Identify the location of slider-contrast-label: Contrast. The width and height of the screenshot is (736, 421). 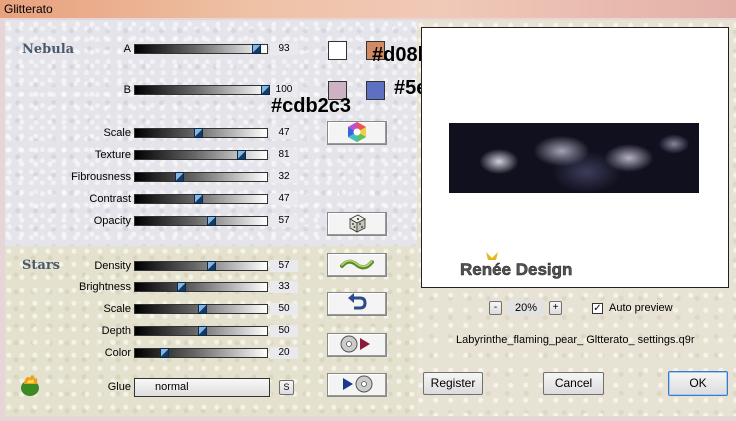
(110, 199).